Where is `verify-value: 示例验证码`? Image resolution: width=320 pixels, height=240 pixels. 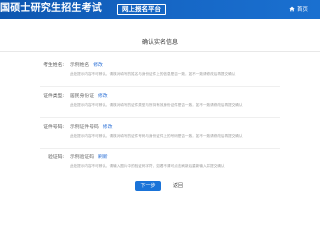 verify-value: 示例验证码 is located at coordinates (82, 157).